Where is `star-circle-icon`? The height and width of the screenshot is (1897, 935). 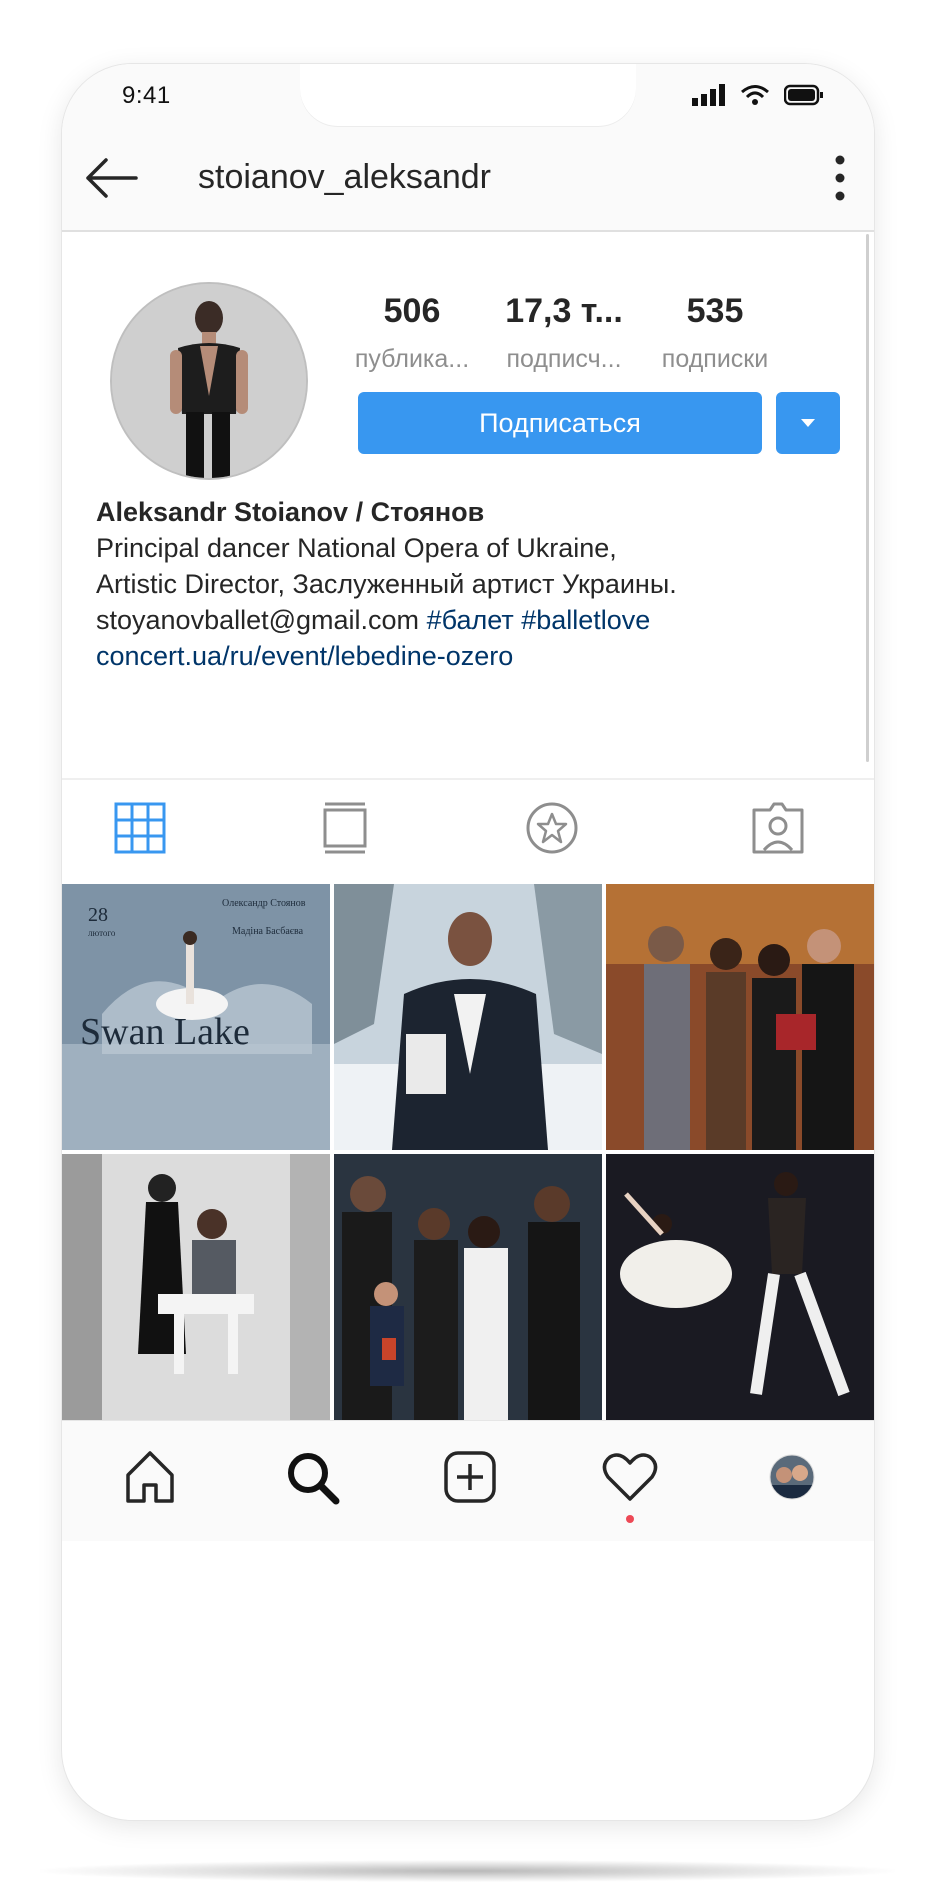
star-circle-icon is located at coordinates (552, 828).